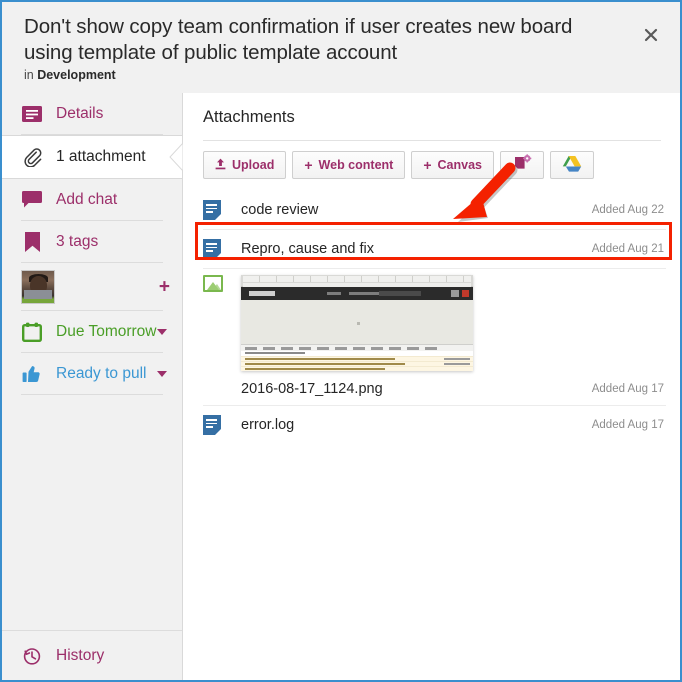  I want to click on sidebar-item-history: History, so click(92, 655).